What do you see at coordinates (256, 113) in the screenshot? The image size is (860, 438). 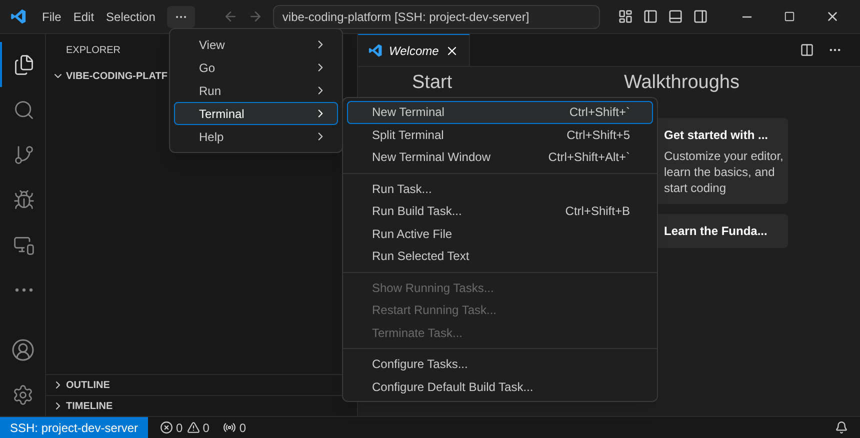 I see `menu-entry: Terminal` at bounding box center [256, 113].